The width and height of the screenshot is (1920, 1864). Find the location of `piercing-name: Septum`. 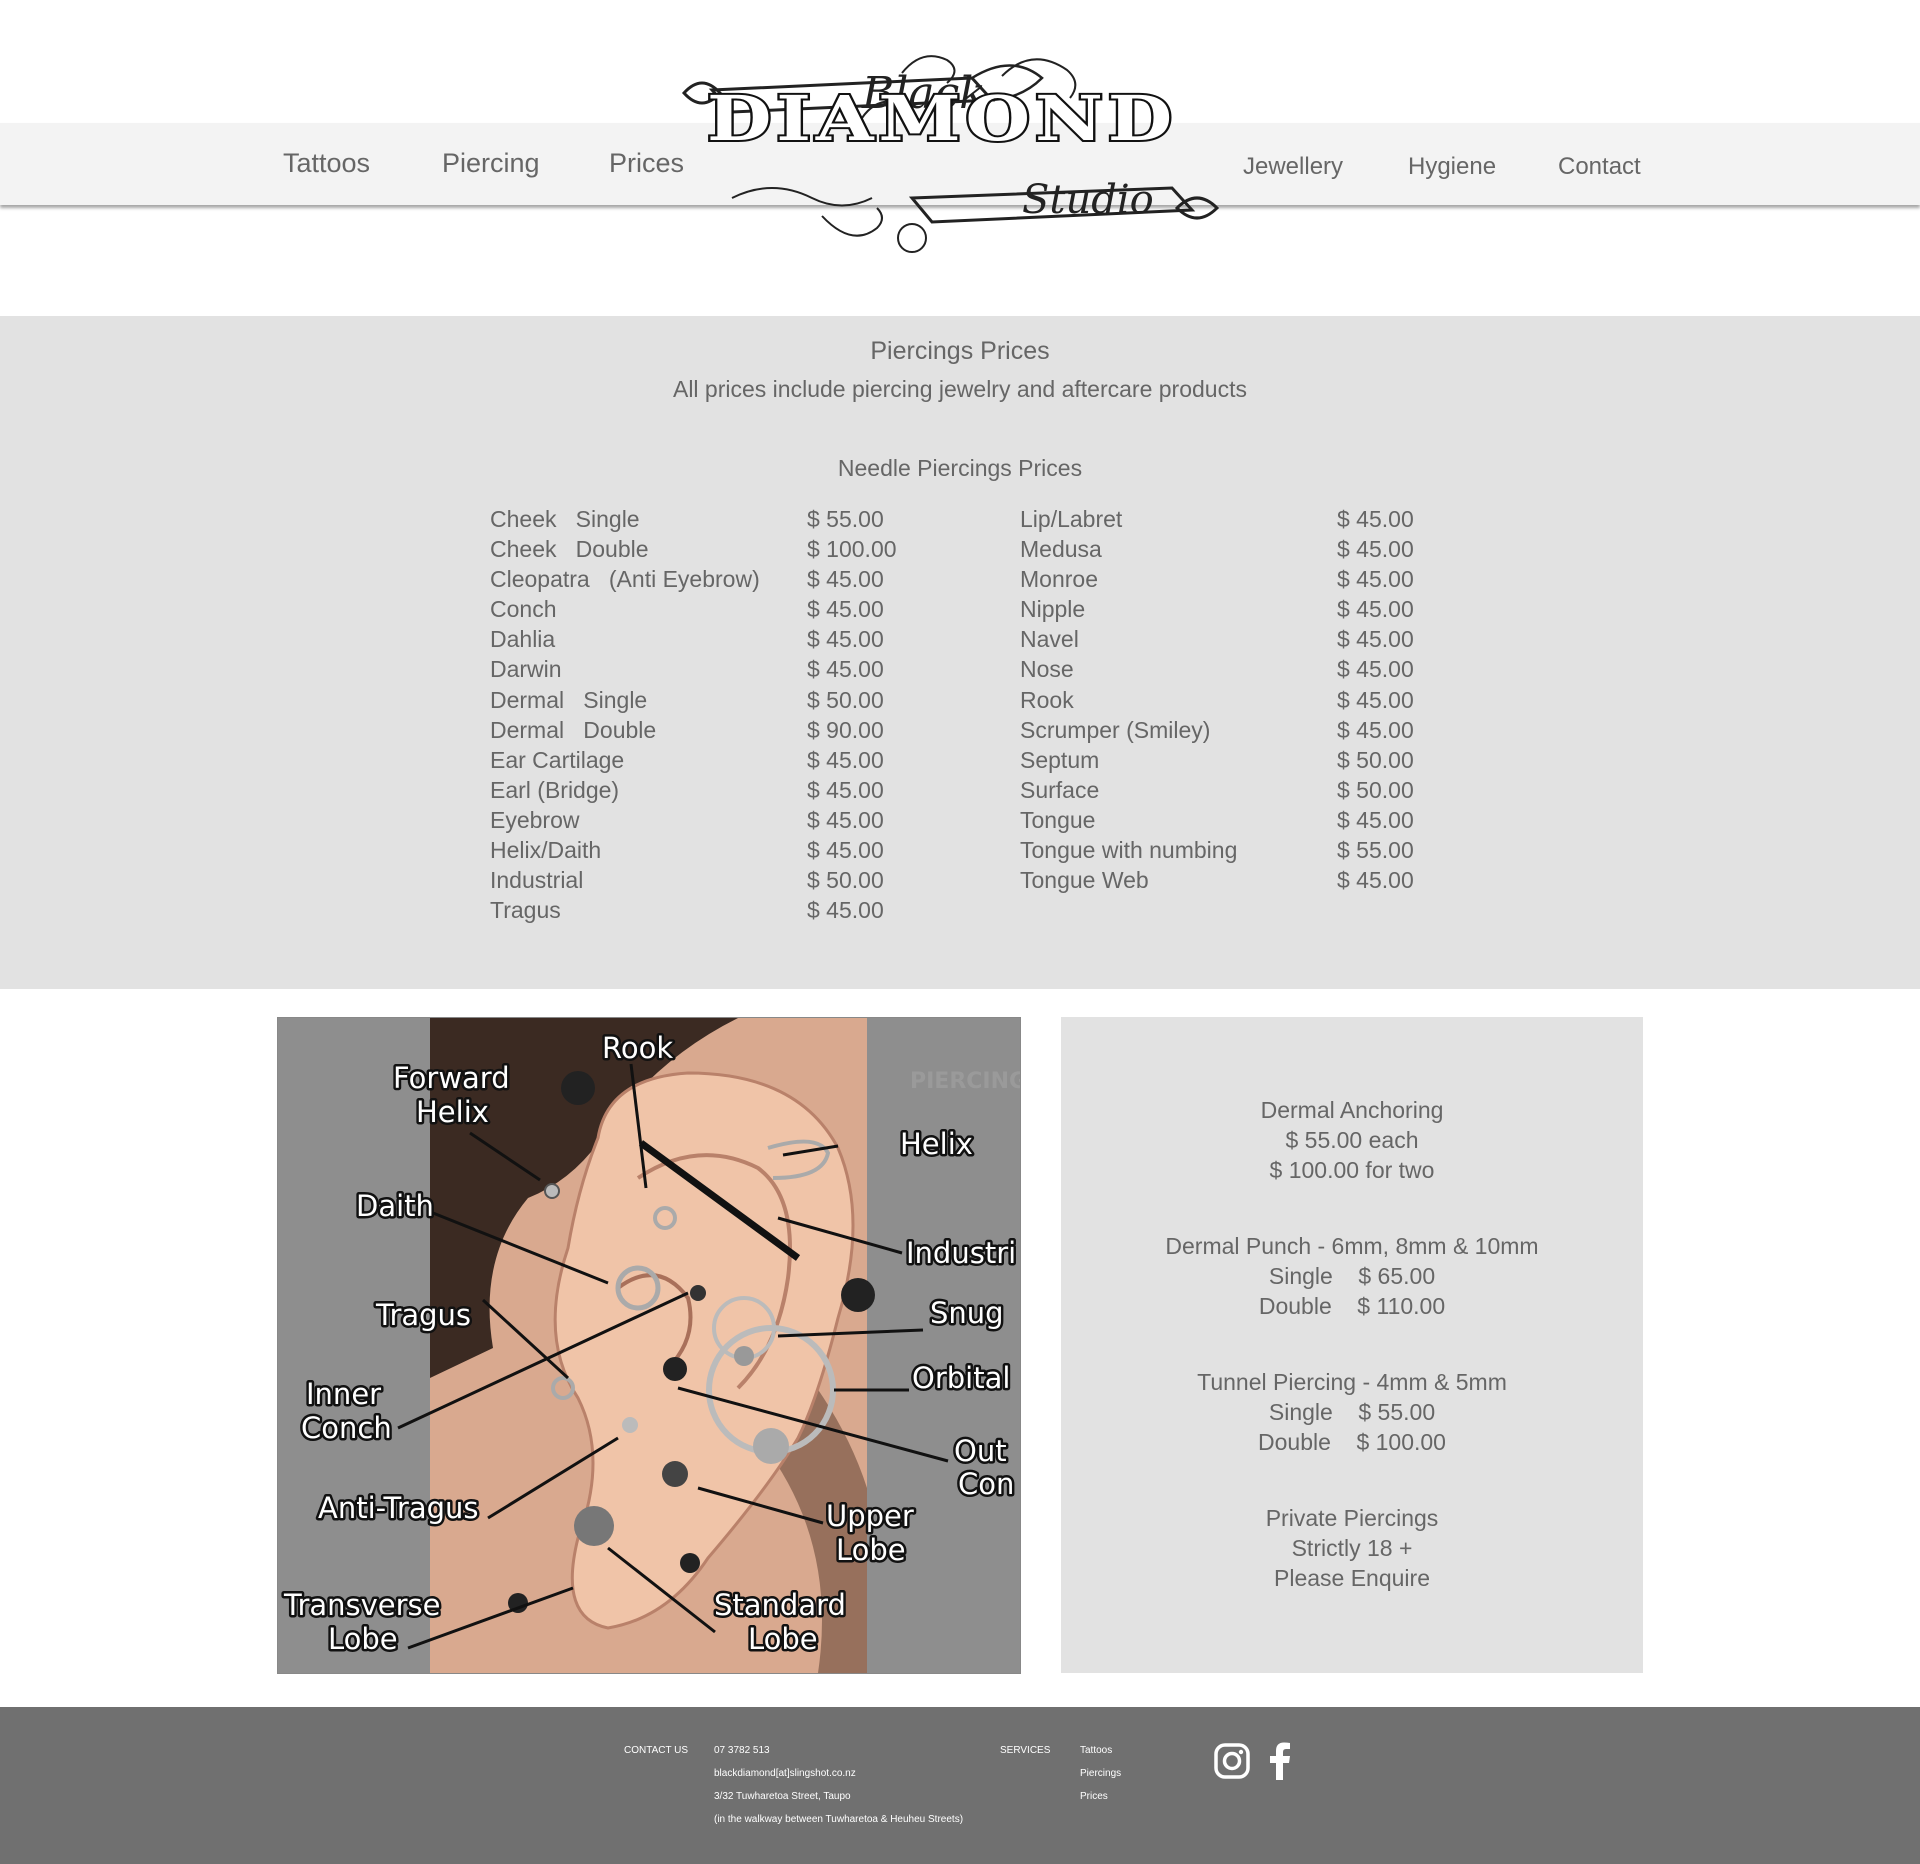

piercing-name: Septum is located at coordinates (1060, 759).